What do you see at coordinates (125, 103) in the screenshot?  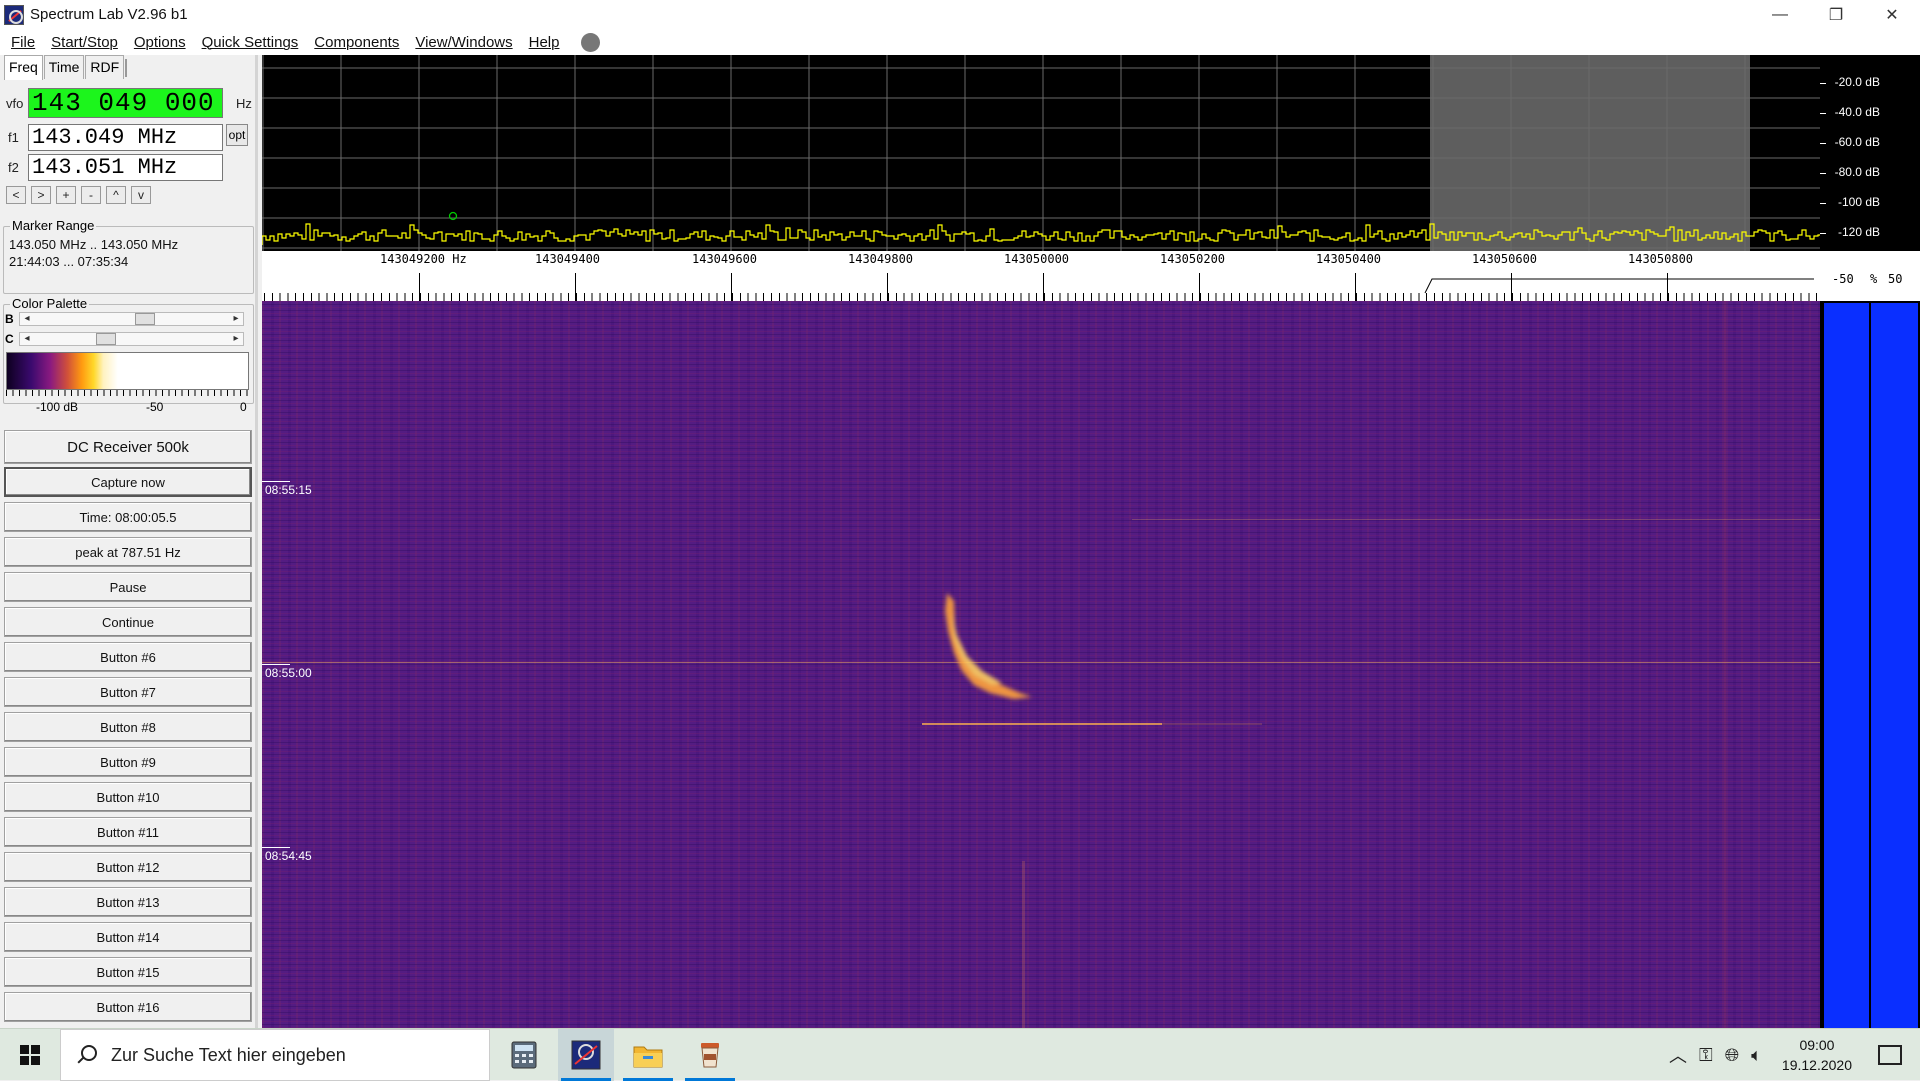 I see `vfo-frequency-field: 143 049 000` at bounding box center [125, 103].